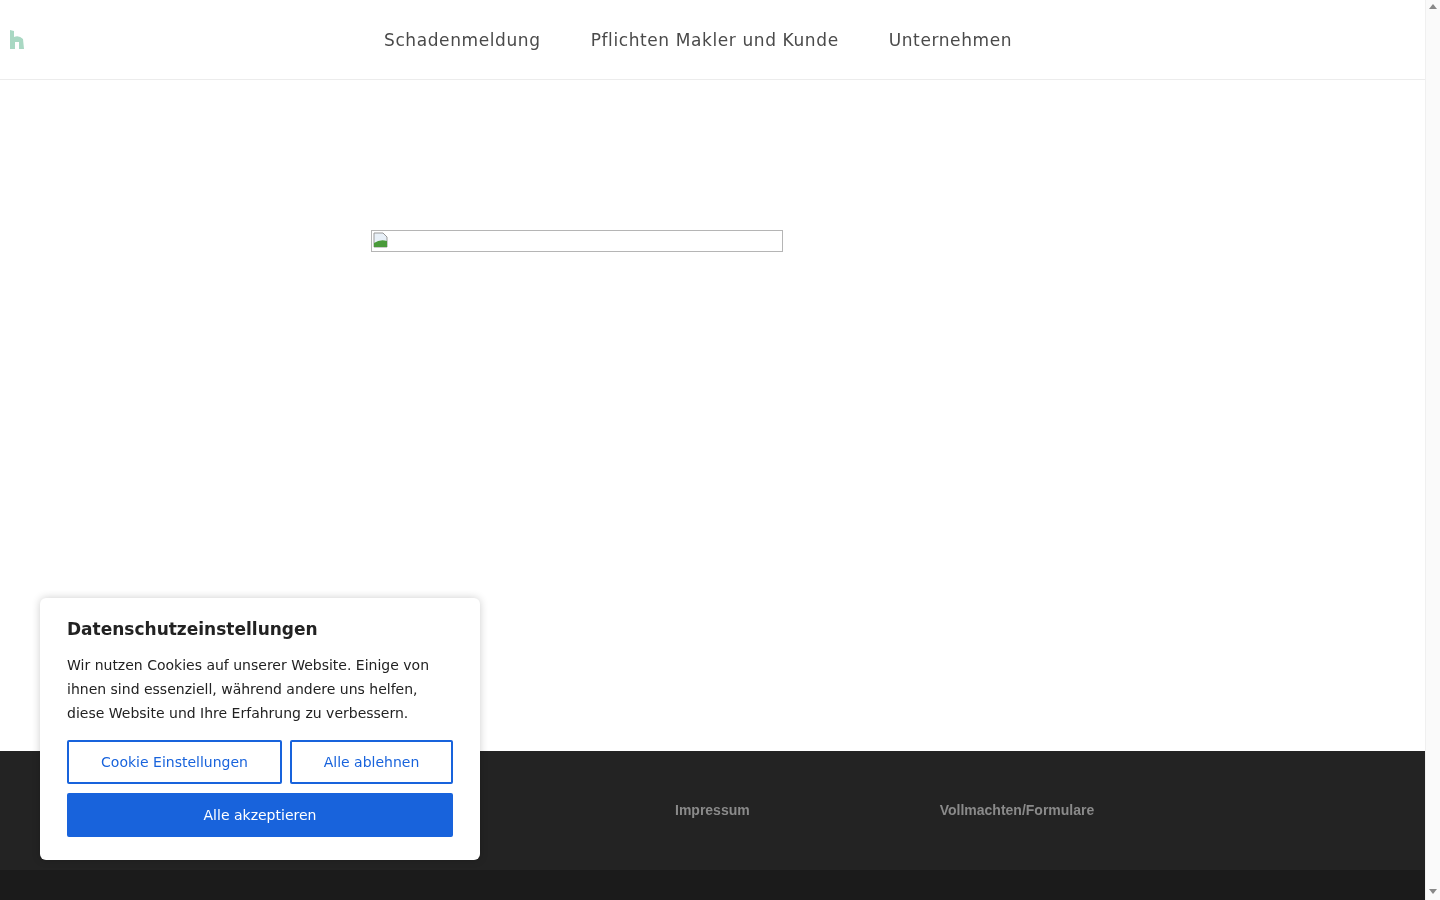 This screenshot has width=1440, height=900. What do you see at coordinates (1017, 809) in the screenshot?
I see `footer-link: Vollmachten/Formulare` at bounding box center [1017, 809].